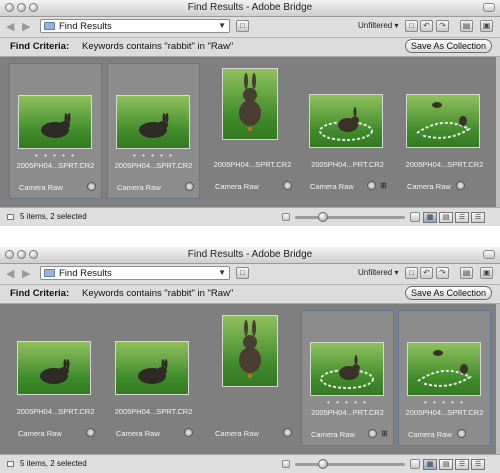 The height and width of the screenshot is (473, 500). Describe the element at coordinates (222, 25) in the screenshot. I see `chevron-down-icon: ▼` at that location.